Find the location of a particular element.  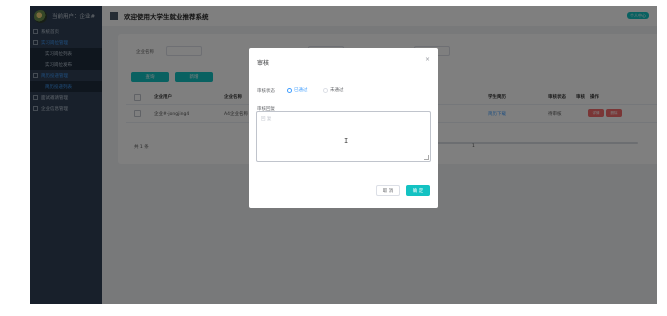

review-status-label: 审核状态 is located at coordinates (266, 91).